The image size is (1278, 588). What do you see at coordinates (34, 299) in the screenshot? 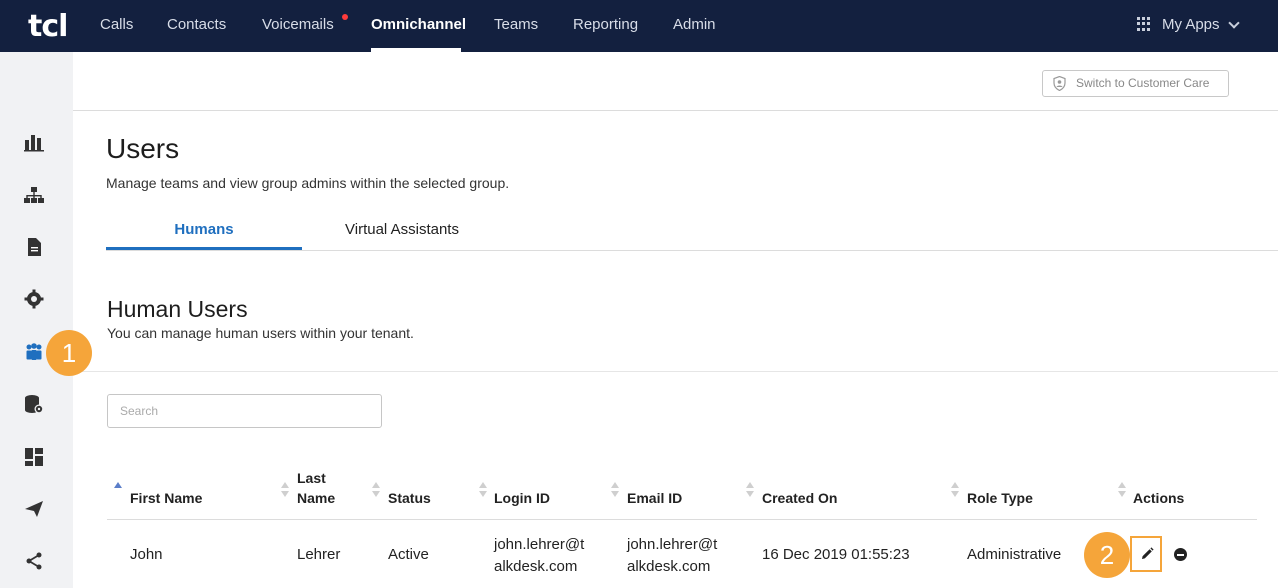
I see `gear-icon` at bounding box center [34, 299].